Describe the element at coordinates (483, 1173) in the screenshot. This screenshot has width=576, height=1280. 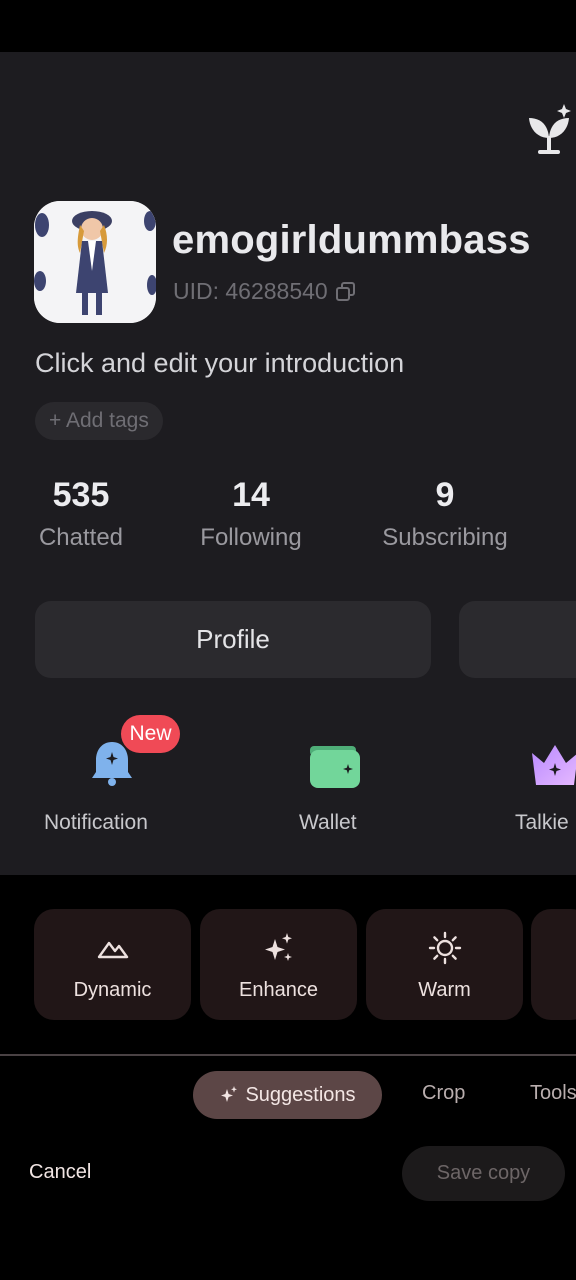
I see `save-copy-button: Save copy` at that location.